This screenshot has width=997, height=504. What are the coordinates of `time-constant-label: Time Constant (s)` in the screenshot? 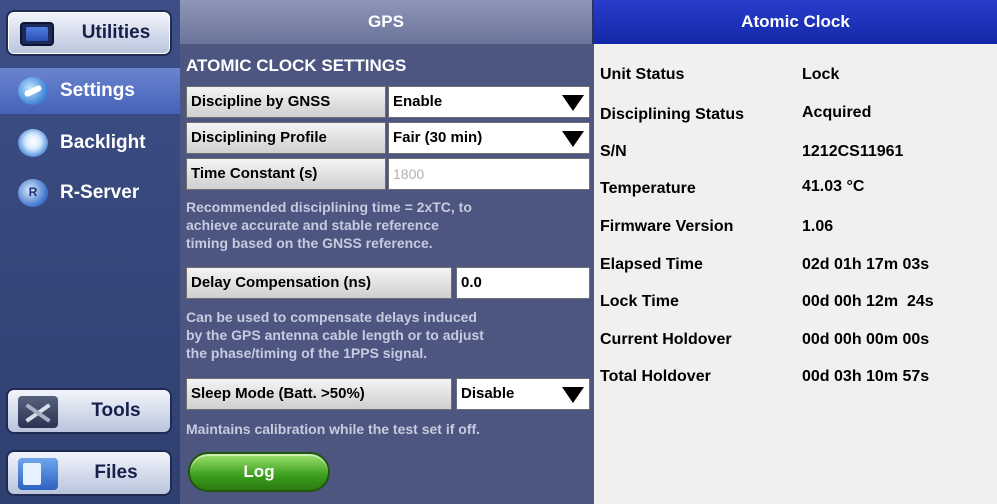 It's located at (286, 174).